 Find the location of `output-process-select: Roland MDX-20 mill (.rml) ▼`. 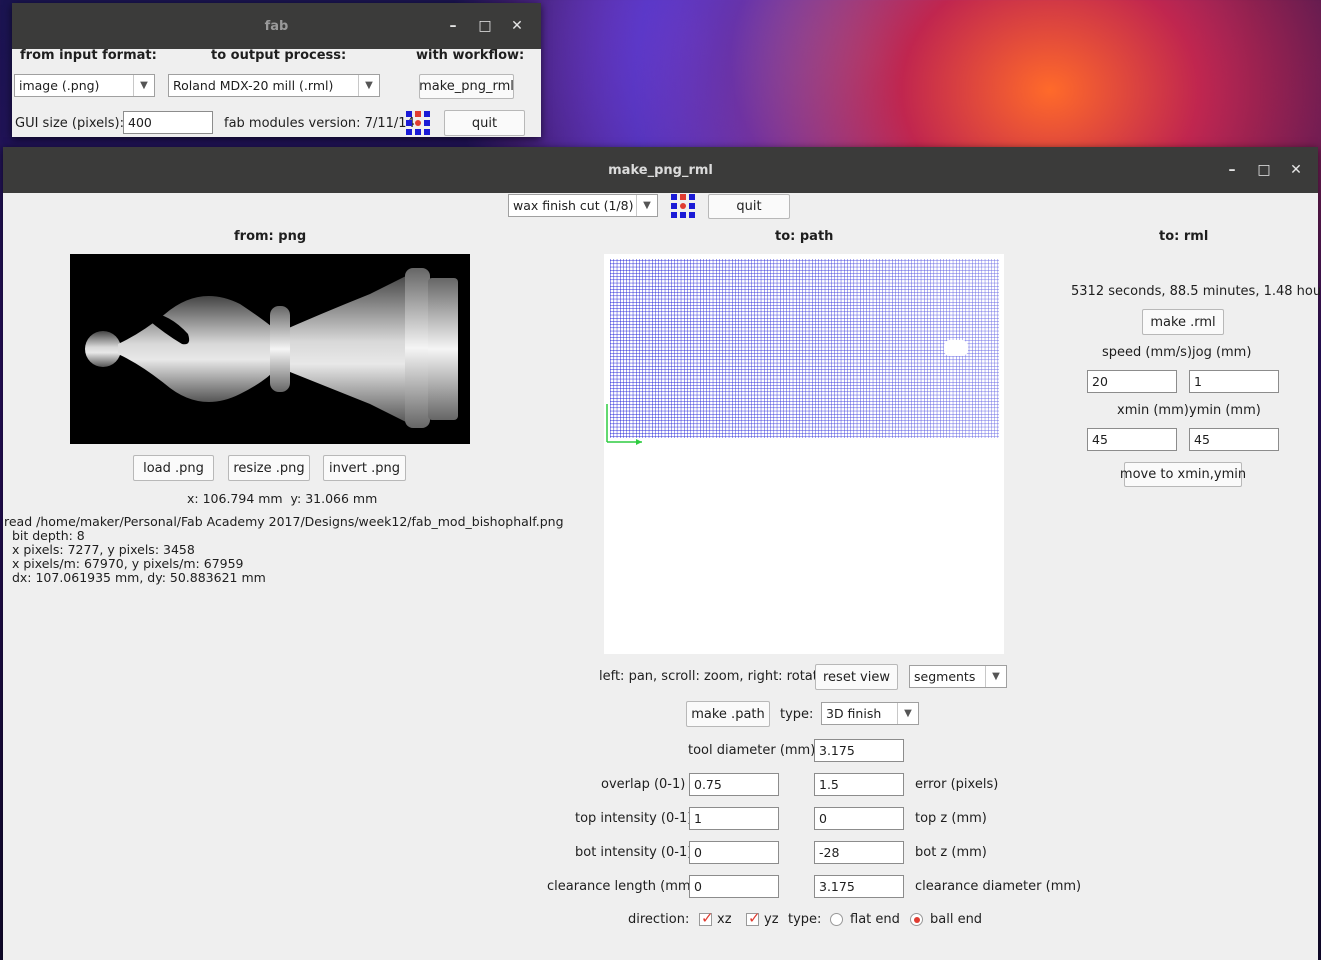

output-process-select: Roland MDX-20 mill (.rml) ▼ is located at coordinates (274, 85).